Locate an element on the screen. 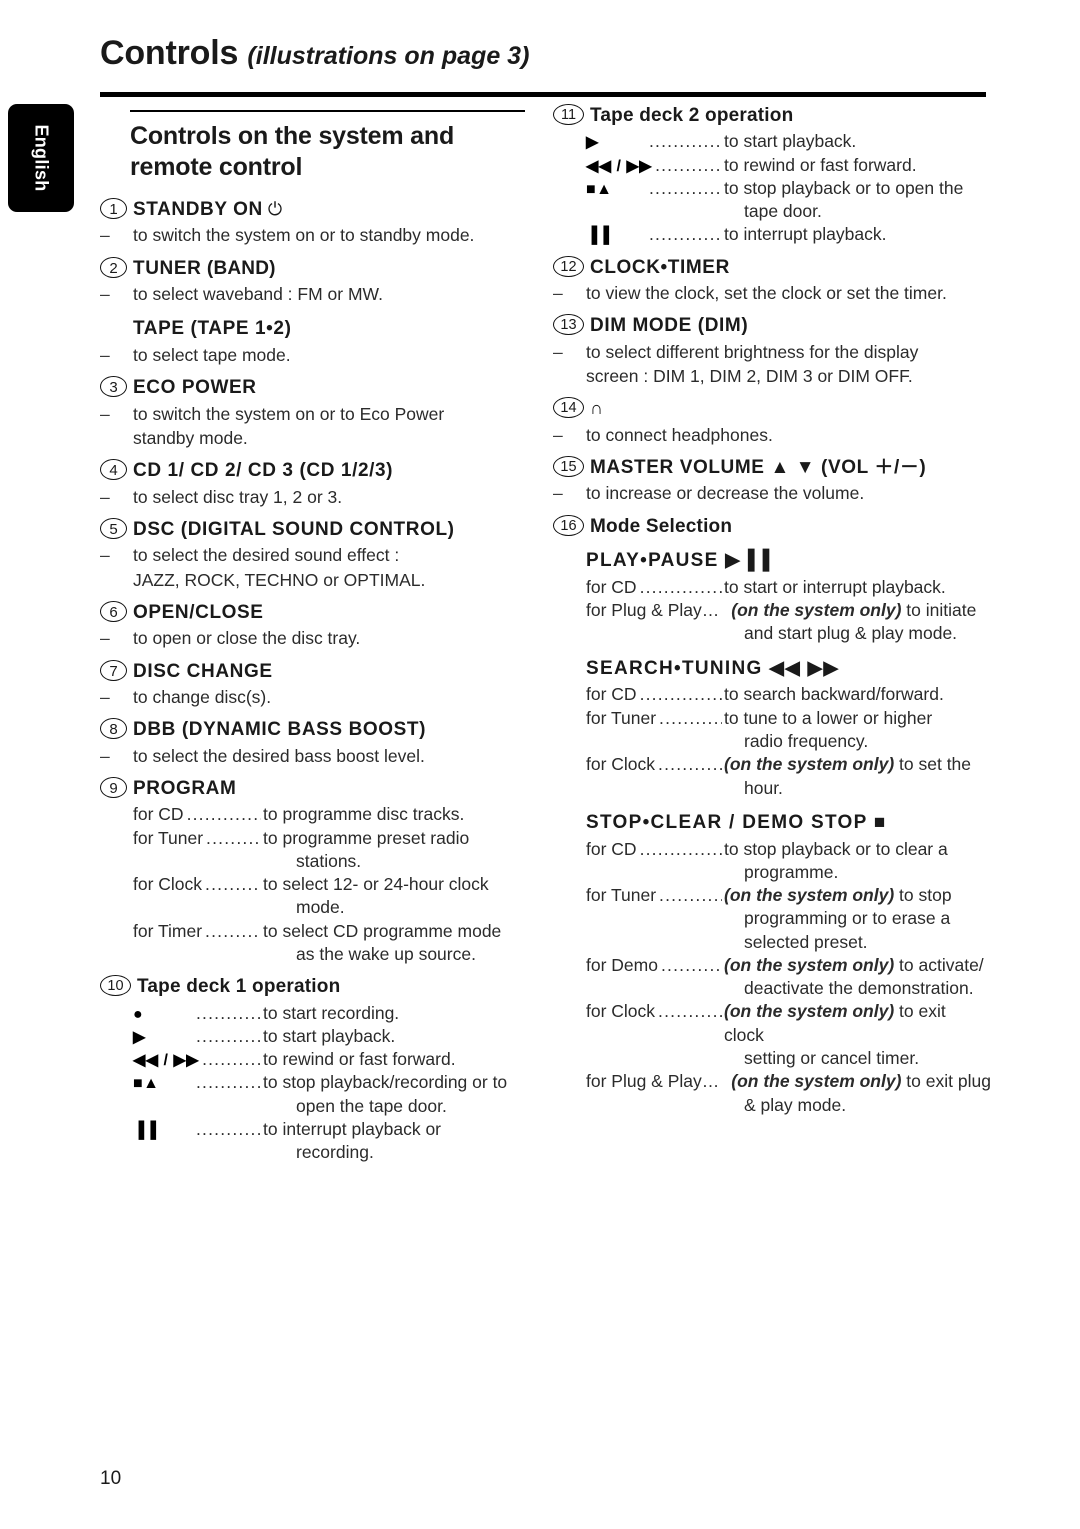 The image size is (1080, 1529). symbol-description: to start recording. is located at coordinates (331, 1012).